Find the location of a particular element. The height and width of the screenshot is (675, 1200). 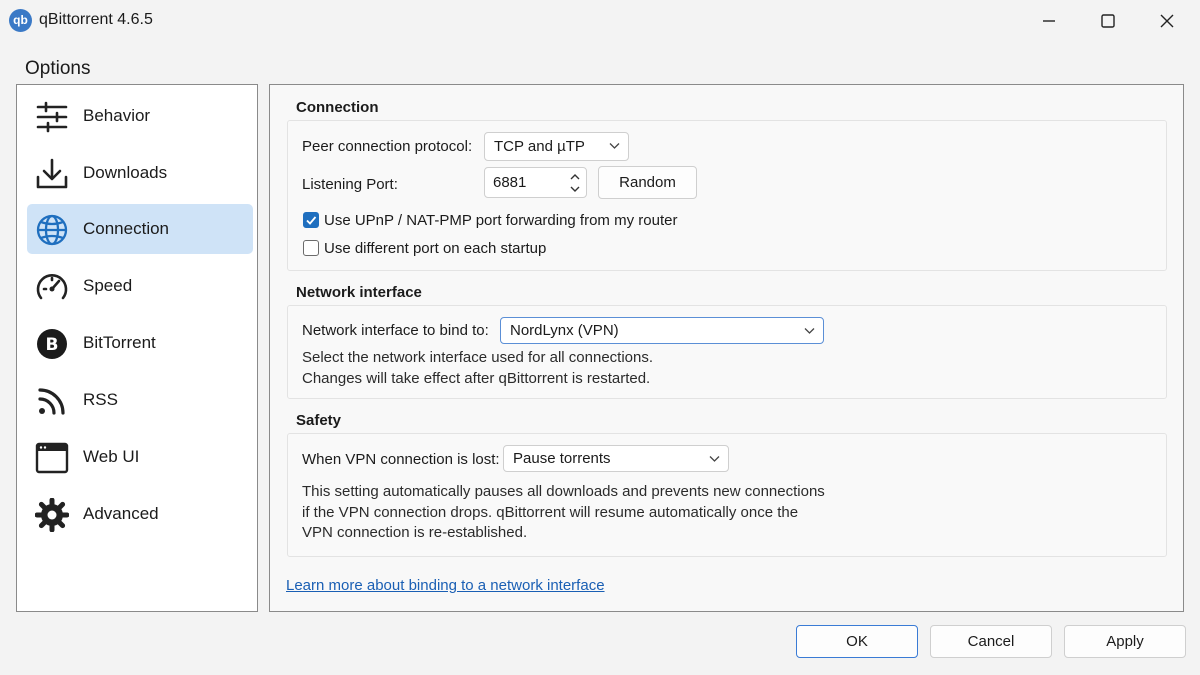

sidebar-item-downloads: Downloads is located at coordinates (140, 173).